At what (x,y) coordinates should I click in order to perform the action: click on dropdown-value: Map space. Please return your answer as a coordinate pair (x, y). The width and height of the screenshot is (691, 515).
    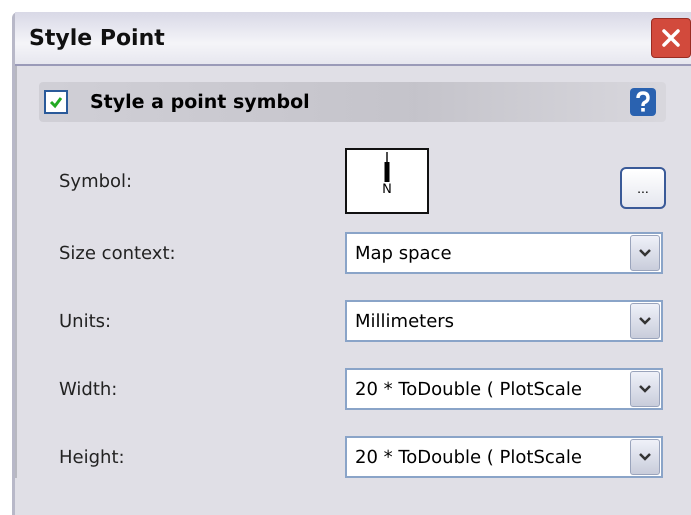
    Looking at the image, I should click on (403, 253).